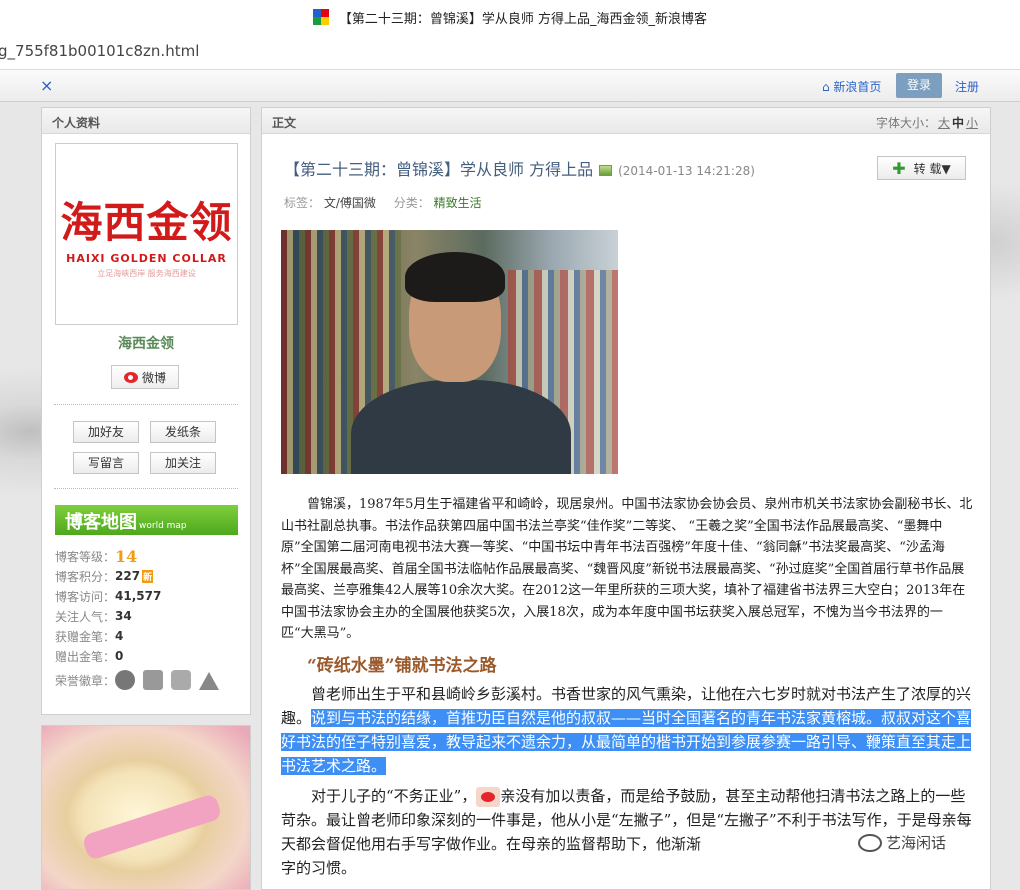 The width and height of the screenshot is (1020, 890). I want to click on post-meta: 标签： 文/傅国微 分类： 精致生活, so click(390, 202).